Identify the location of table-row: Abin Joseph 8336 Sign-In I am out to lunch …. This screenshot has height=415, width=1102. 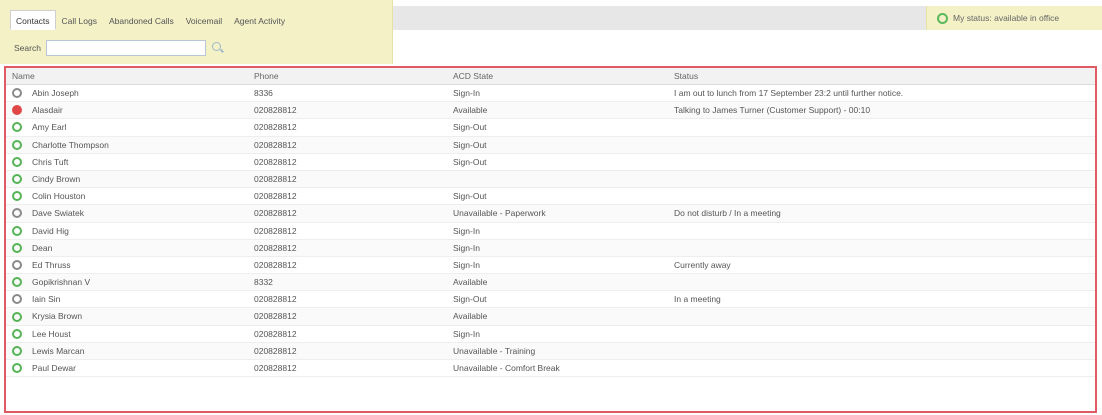
(550, 94).